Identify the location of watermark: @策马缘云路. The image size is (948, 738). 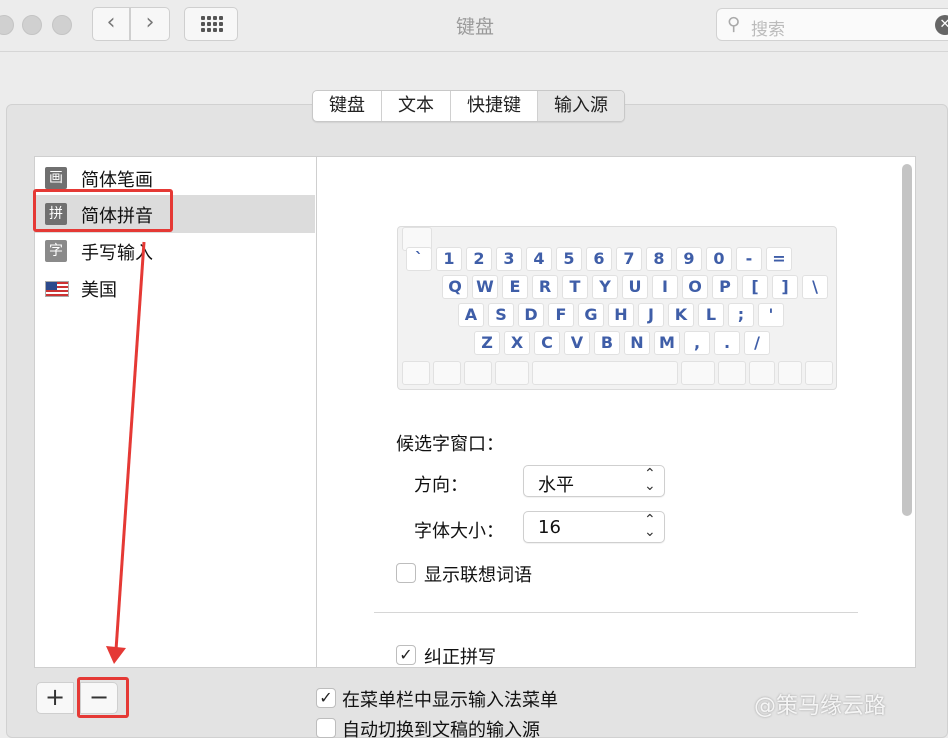
(820, 706).